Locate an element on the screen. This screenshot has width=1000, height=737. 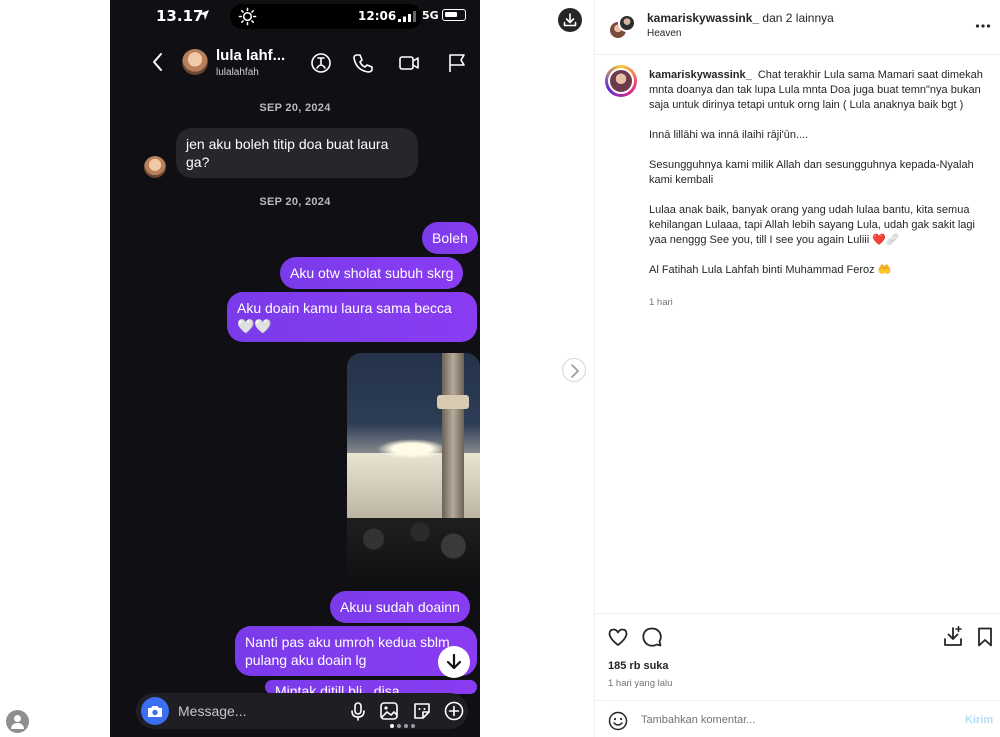
chevron-right-icon is located at coordinates (575, 371).